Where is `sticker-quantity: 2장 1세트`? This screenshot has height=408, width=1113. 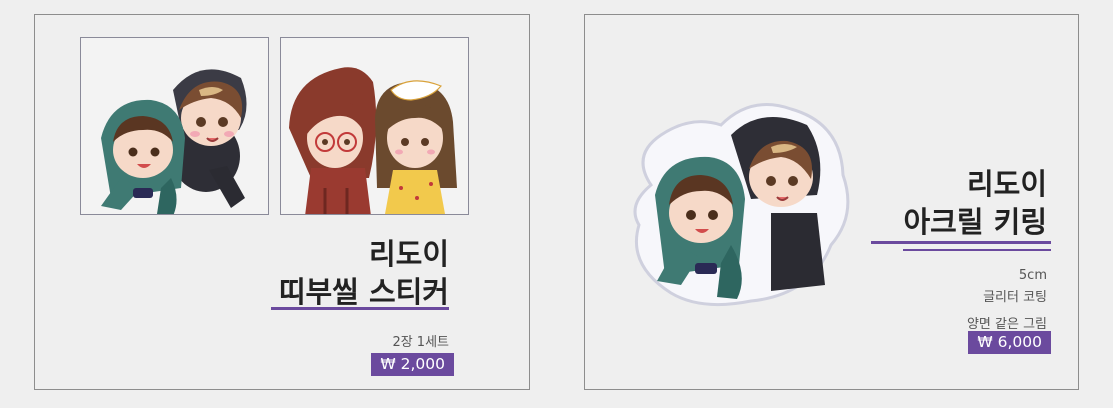 sticker-quantity: 2장 1세트 is located at coordinates (420, 342).